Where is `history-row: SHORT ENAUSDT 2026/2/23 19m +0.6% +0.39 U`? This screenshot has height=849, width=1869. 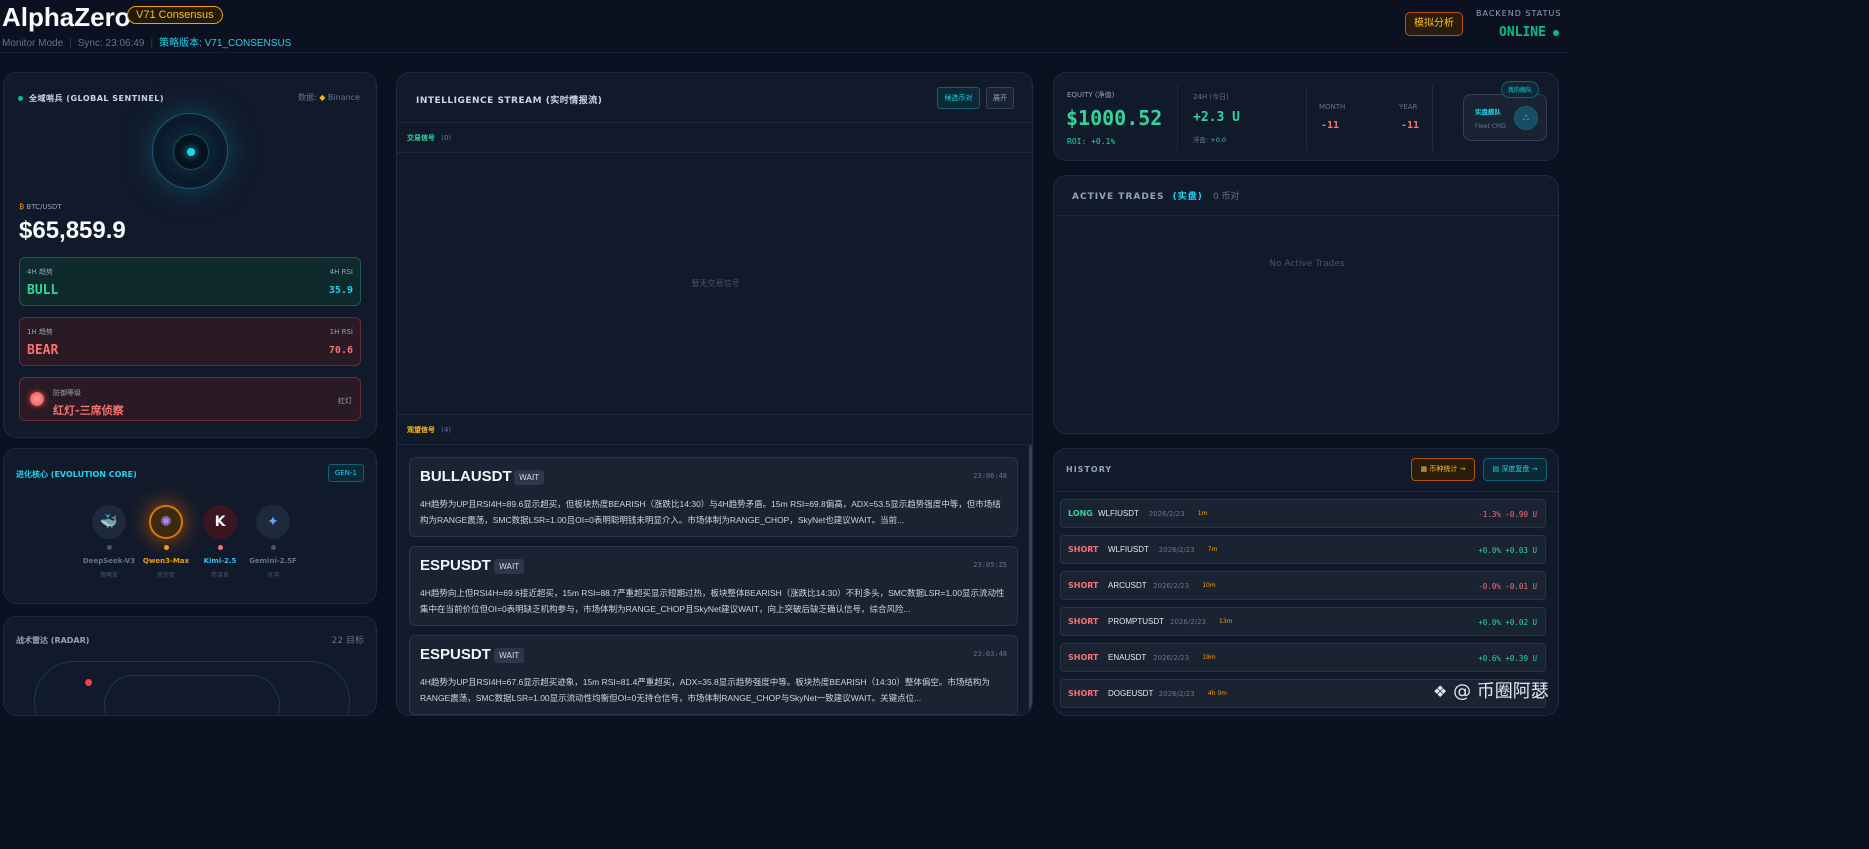
history-row: SHORT ENAUSDT 2026/2/23 19m +0.6% +0.39 U is located at coordinates (1303, 657).